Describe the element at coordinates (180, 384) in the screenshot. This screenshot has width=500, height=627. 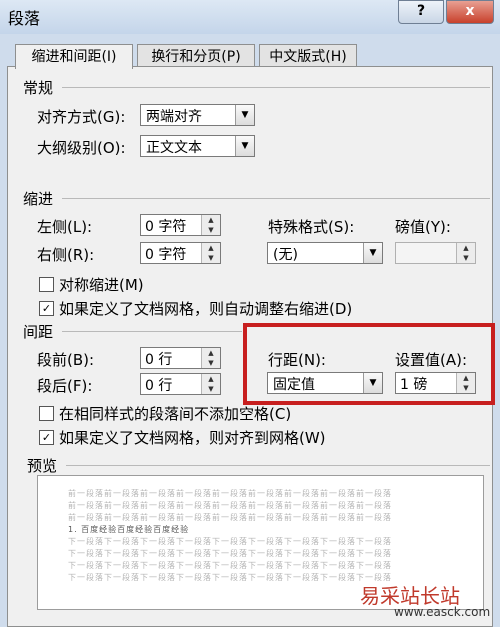
I see `space-after-spinner: 0 行 ▲ ▼` at that location.